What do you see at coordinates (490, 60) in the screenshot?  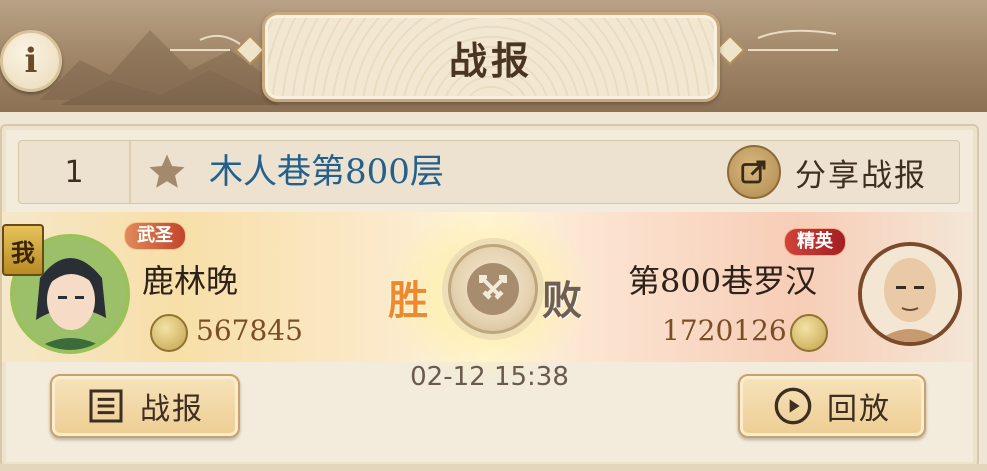 I see `page-title: 战报` at bounding box center [490, 60].